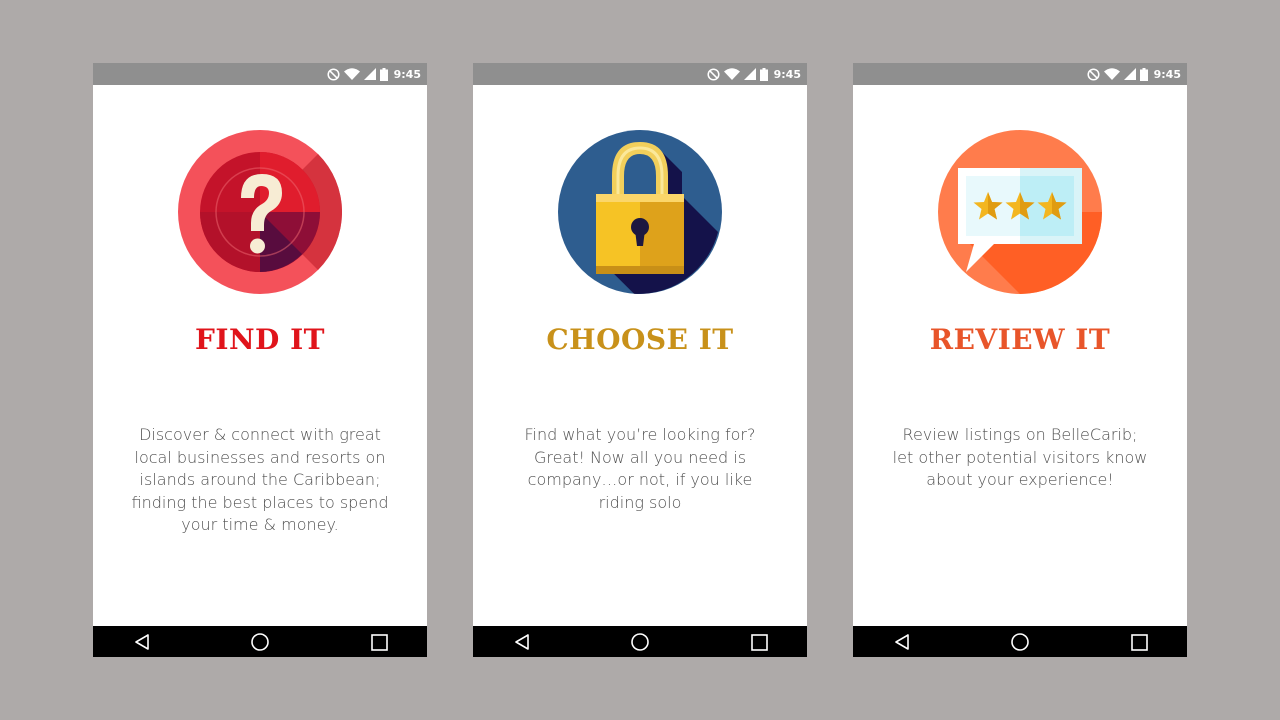 The image size is (1280, 720). I want to click on description-line: your time & money., so click(260, 524).